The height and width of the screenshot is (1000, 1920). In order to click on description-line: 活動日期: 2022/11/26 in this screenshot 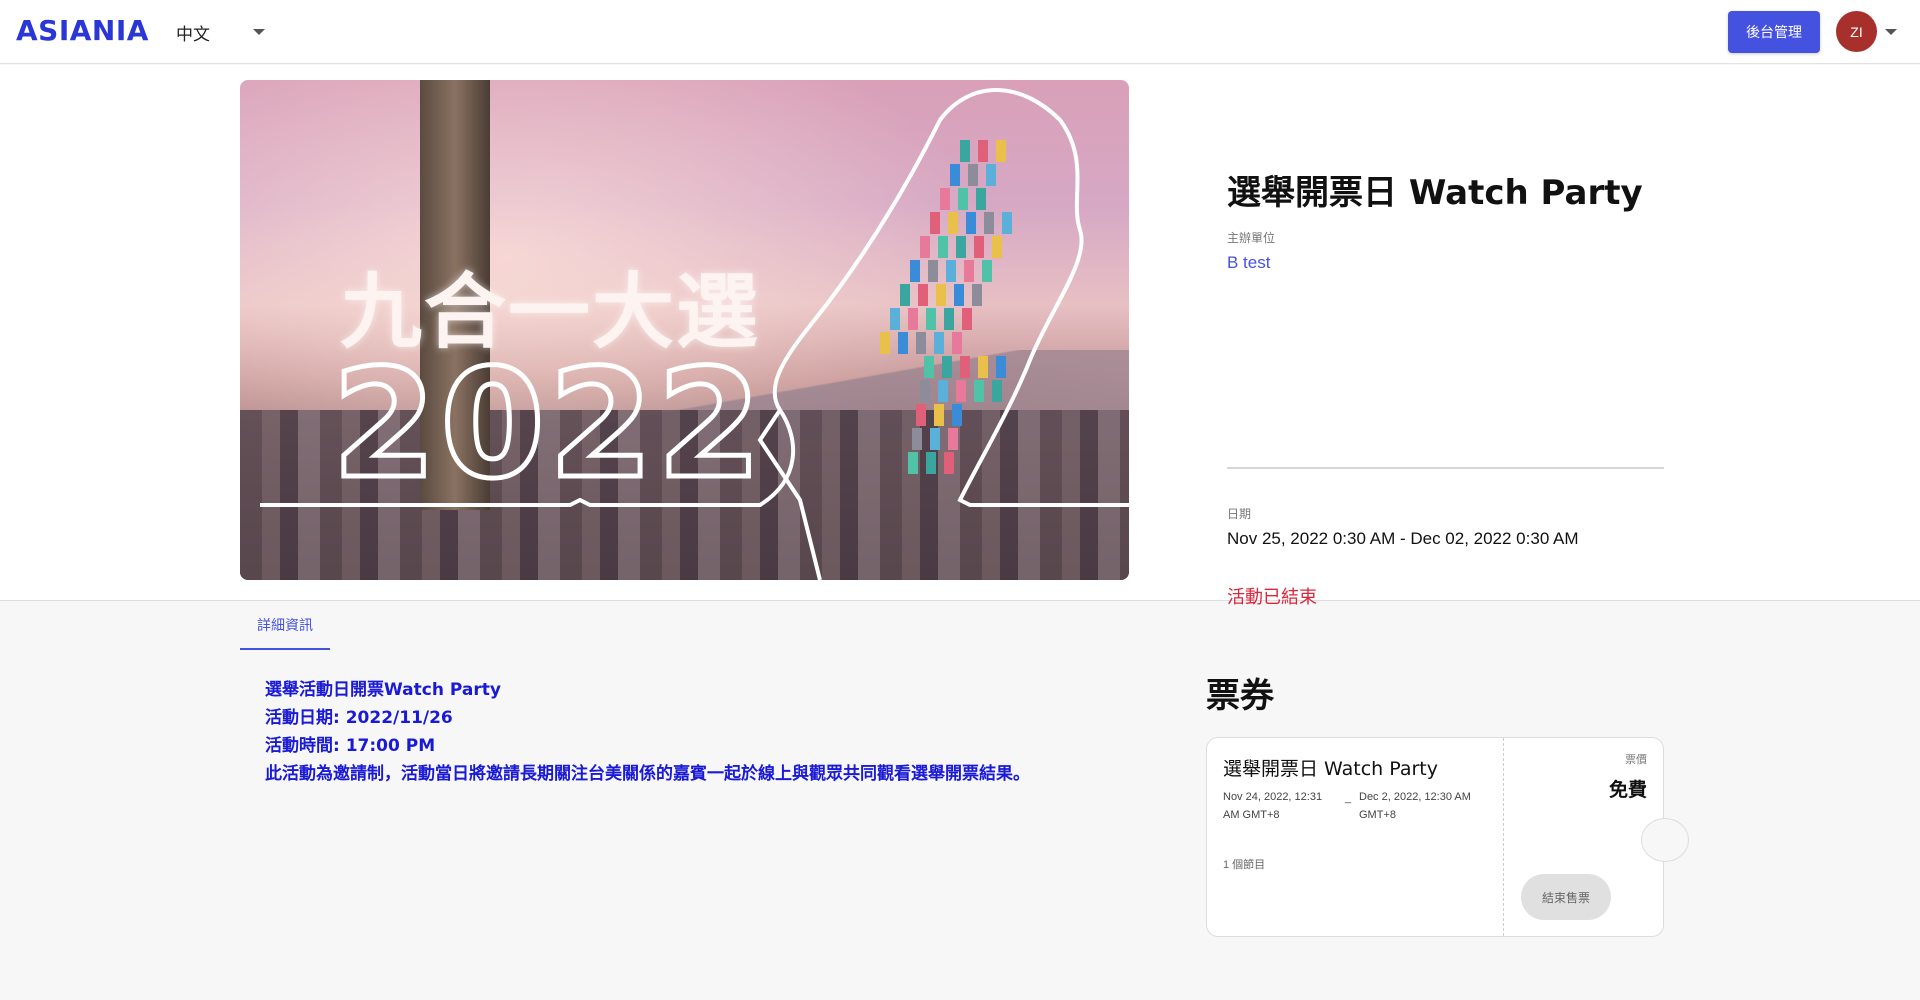, I will do `click(359, 718)`.